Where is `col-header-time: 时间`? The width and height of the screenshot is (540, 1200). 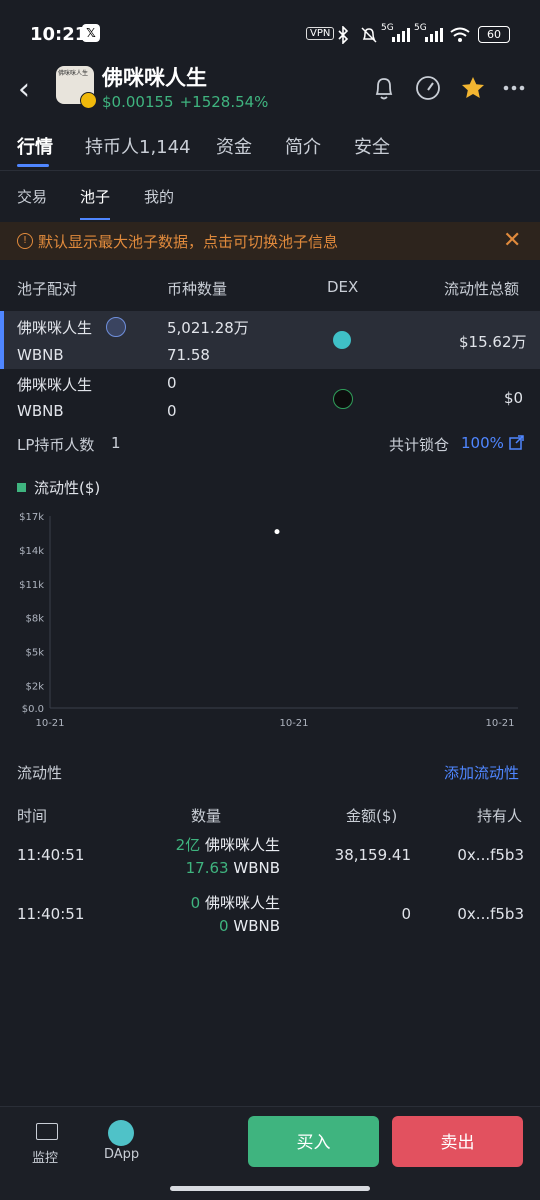
col-header-time: 时间 is located at coordinates (32, 816).